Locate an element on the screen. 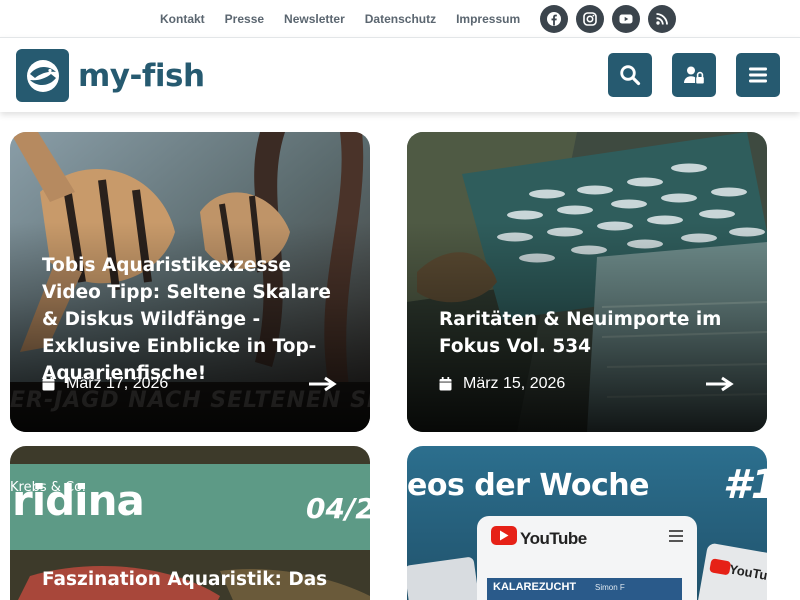 This screenshot has width=800, height=600. nav-link-datenschutz: Datenschutz is located at coordinates (400, 19).